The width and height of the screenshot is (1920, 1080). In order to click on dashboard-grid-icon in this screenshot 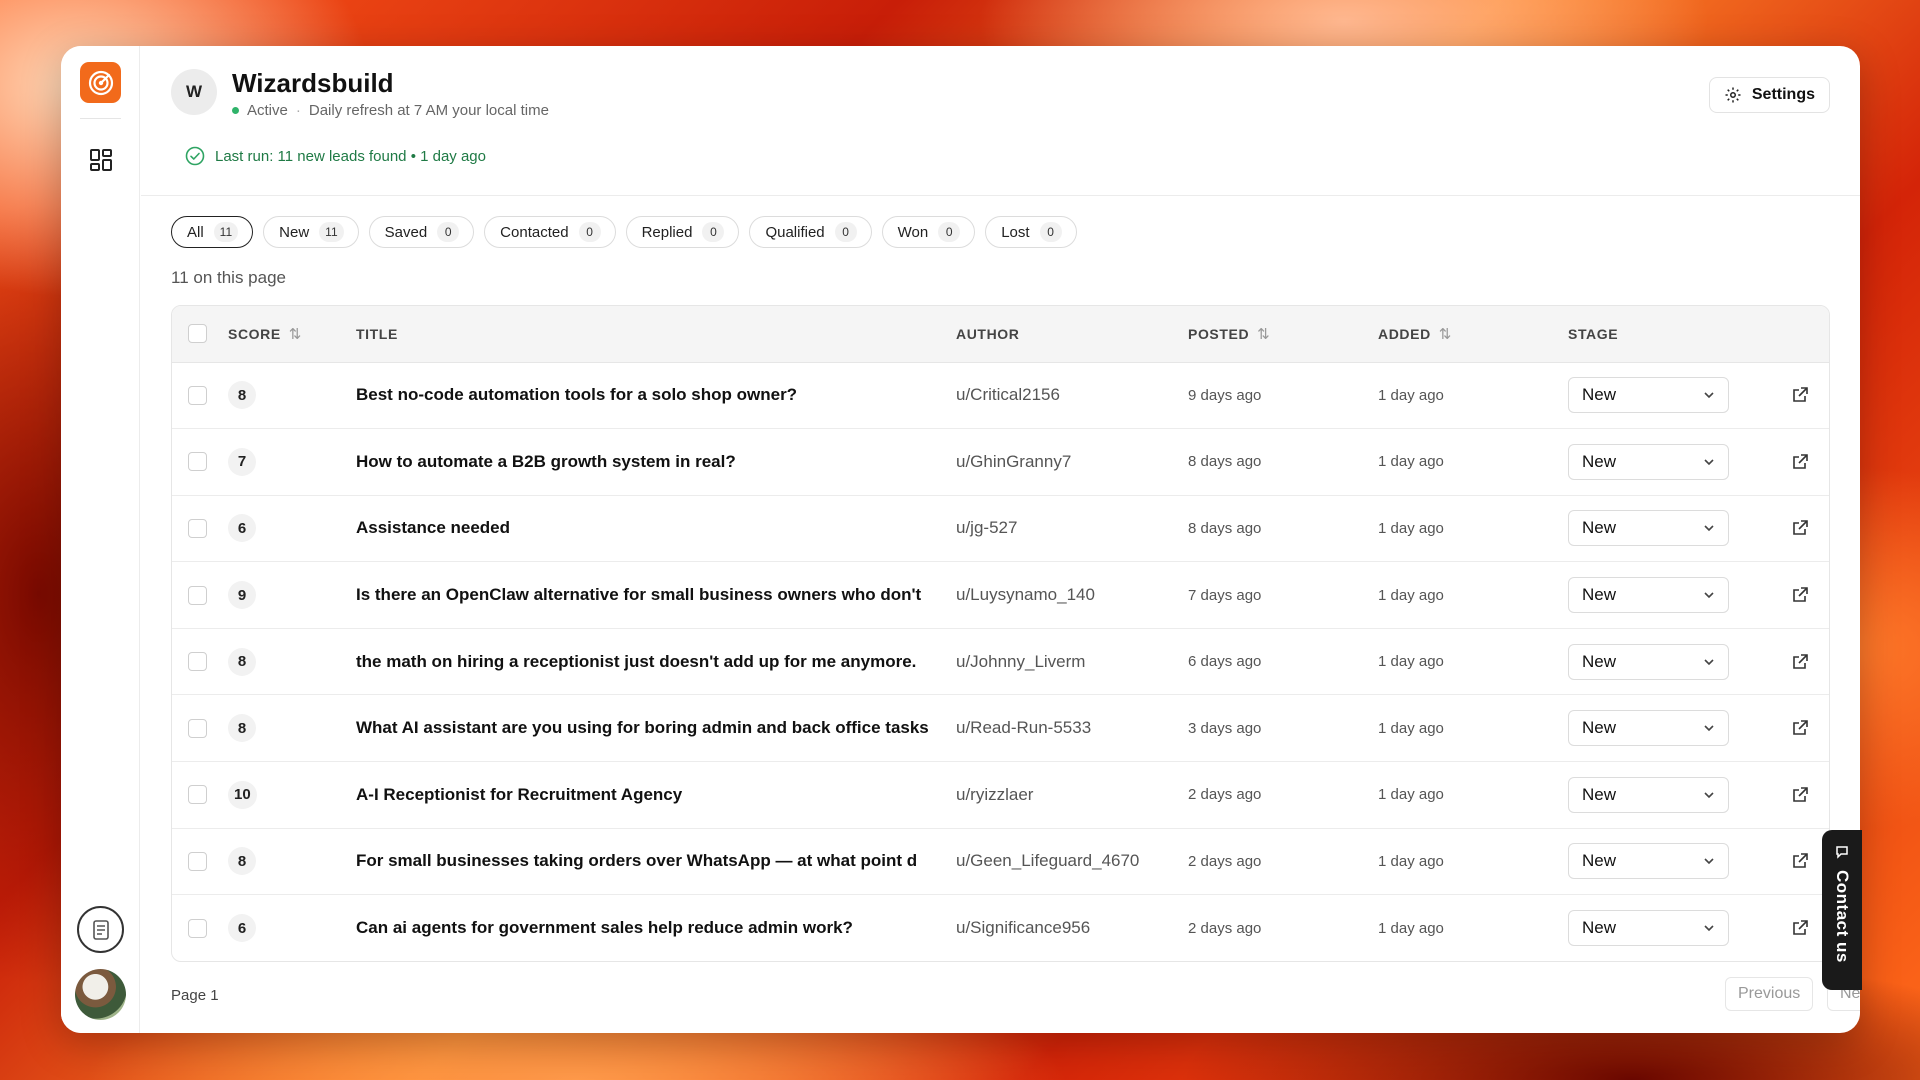, I will do `click(101, 160)`.